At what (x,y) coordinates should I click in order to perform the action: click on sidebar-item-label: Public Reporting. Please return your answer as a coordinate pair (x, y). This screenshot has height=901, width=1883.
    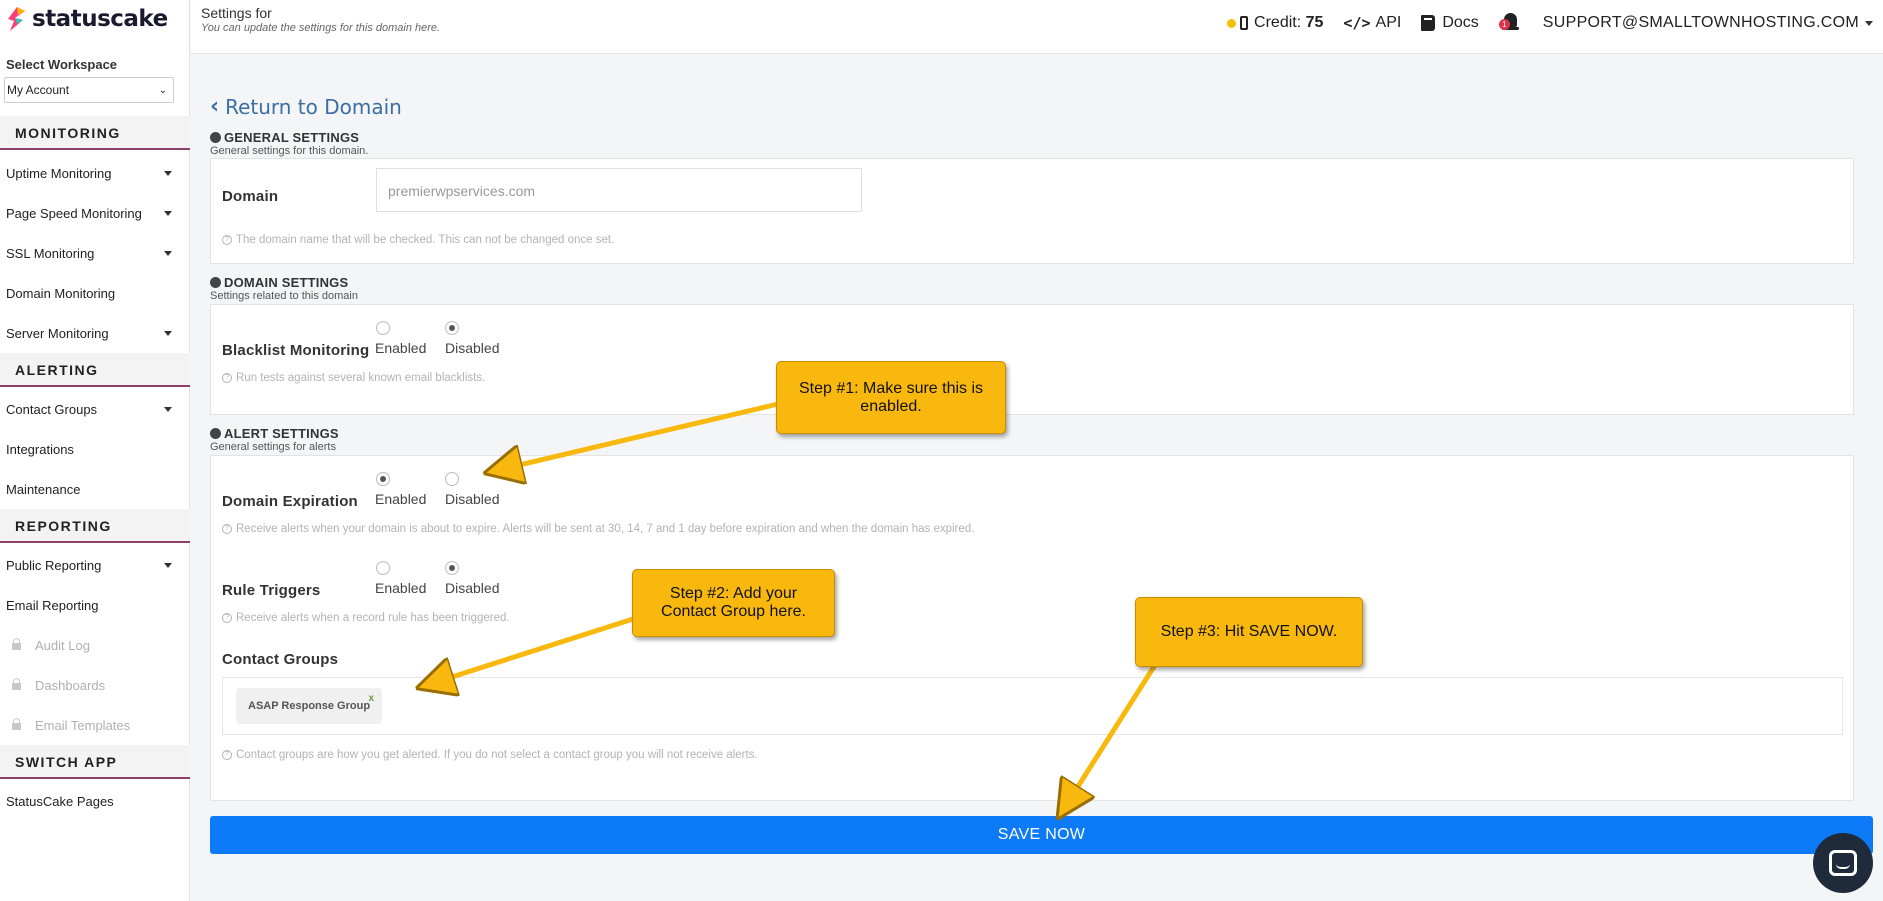
    Looking at the image, I should click on (54, 565).